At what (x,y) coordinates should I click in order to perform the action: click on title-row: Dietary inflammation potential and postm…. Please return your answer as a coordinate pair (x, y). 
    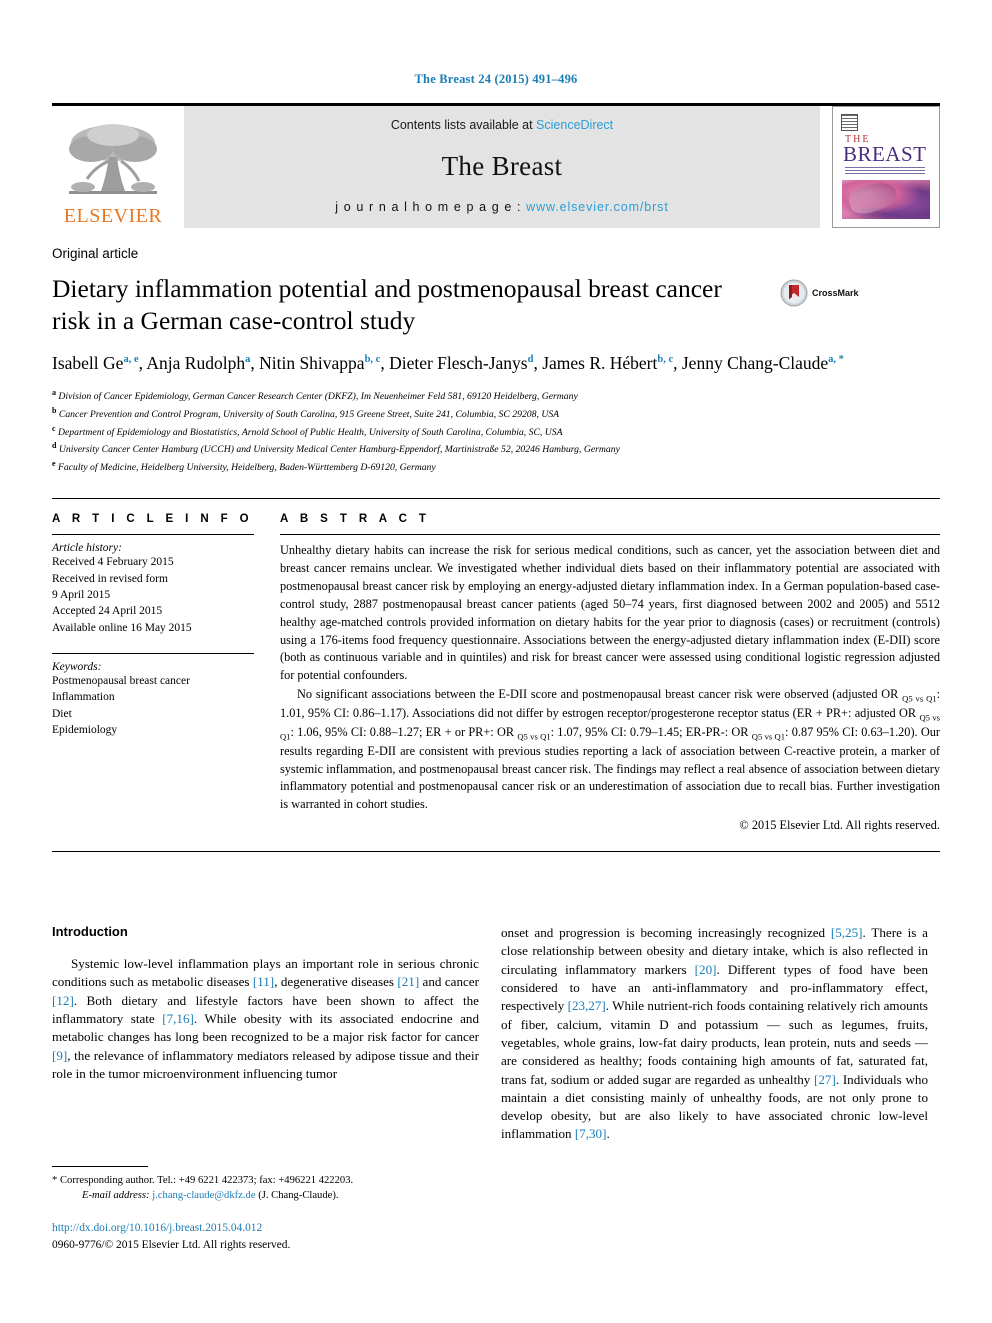
    Looking at the image, I should click on (496, 305).